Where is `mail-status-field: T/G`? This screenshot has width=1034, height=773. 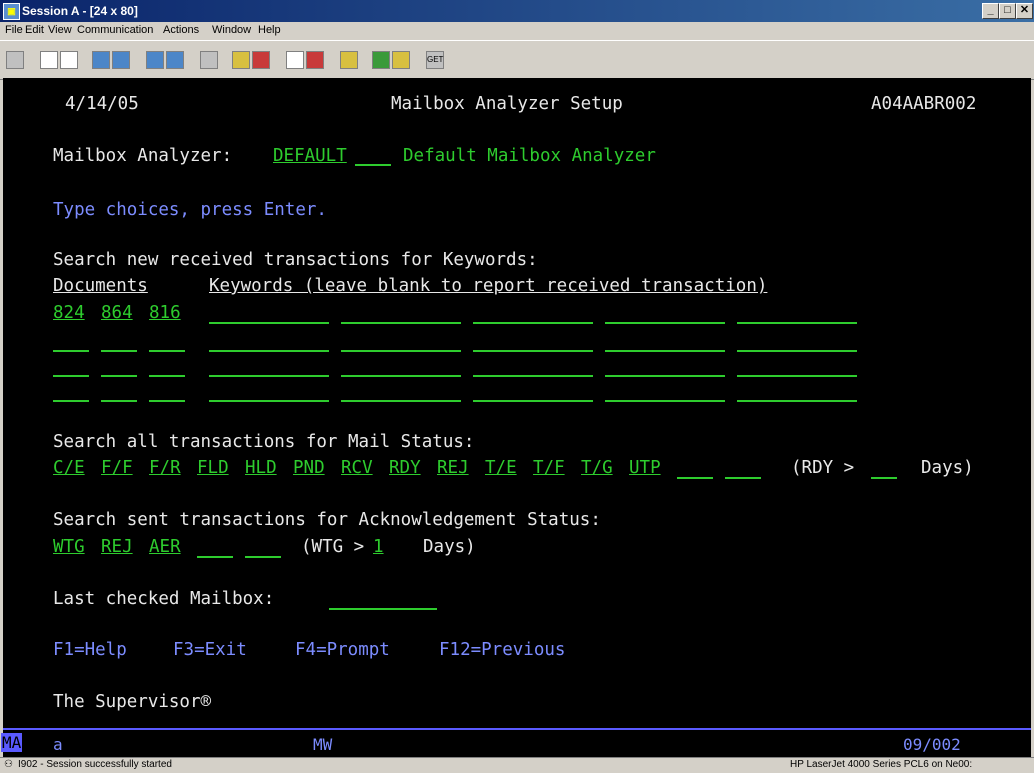 mail-status-field: T/G is located at coordinates (597, 468).